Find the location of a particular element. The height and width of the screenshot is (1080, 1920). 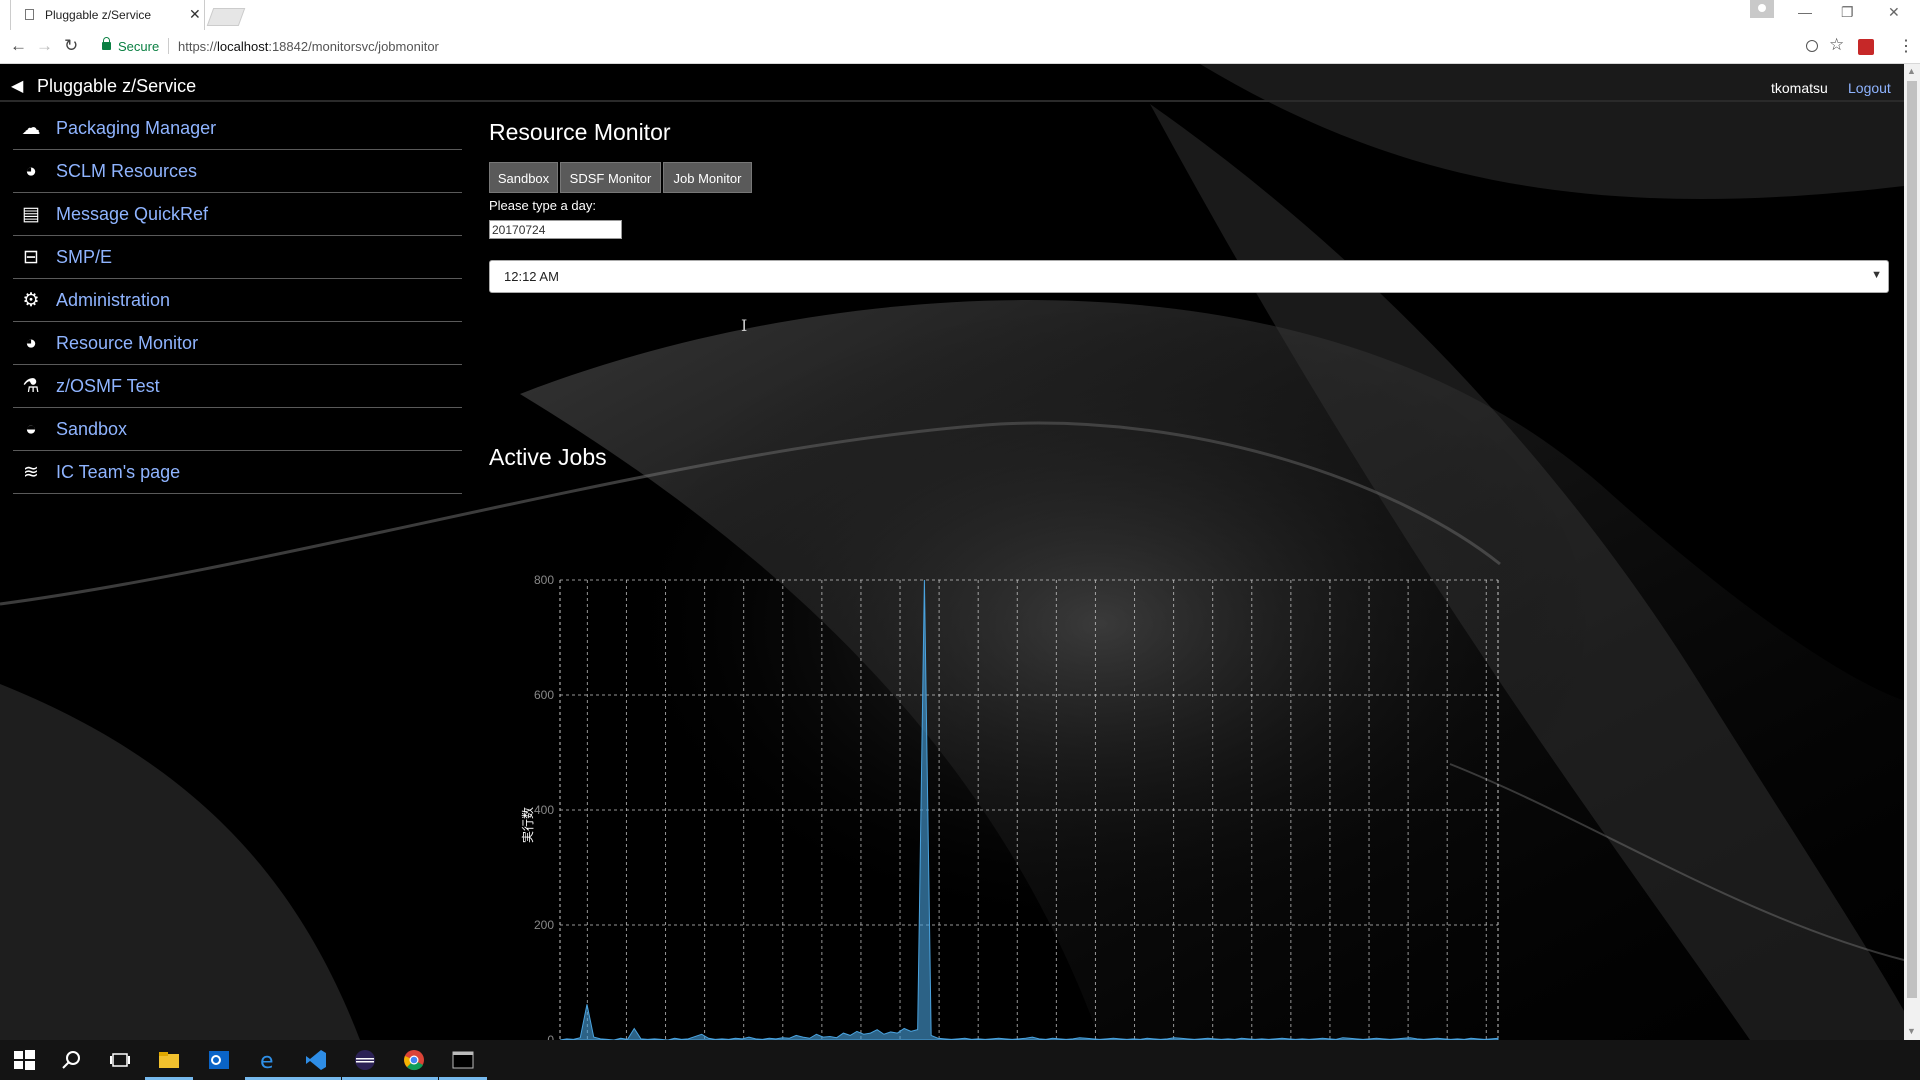

browser-tab: Pluggable z/Service ✕ is located at coordinates (107, 15).